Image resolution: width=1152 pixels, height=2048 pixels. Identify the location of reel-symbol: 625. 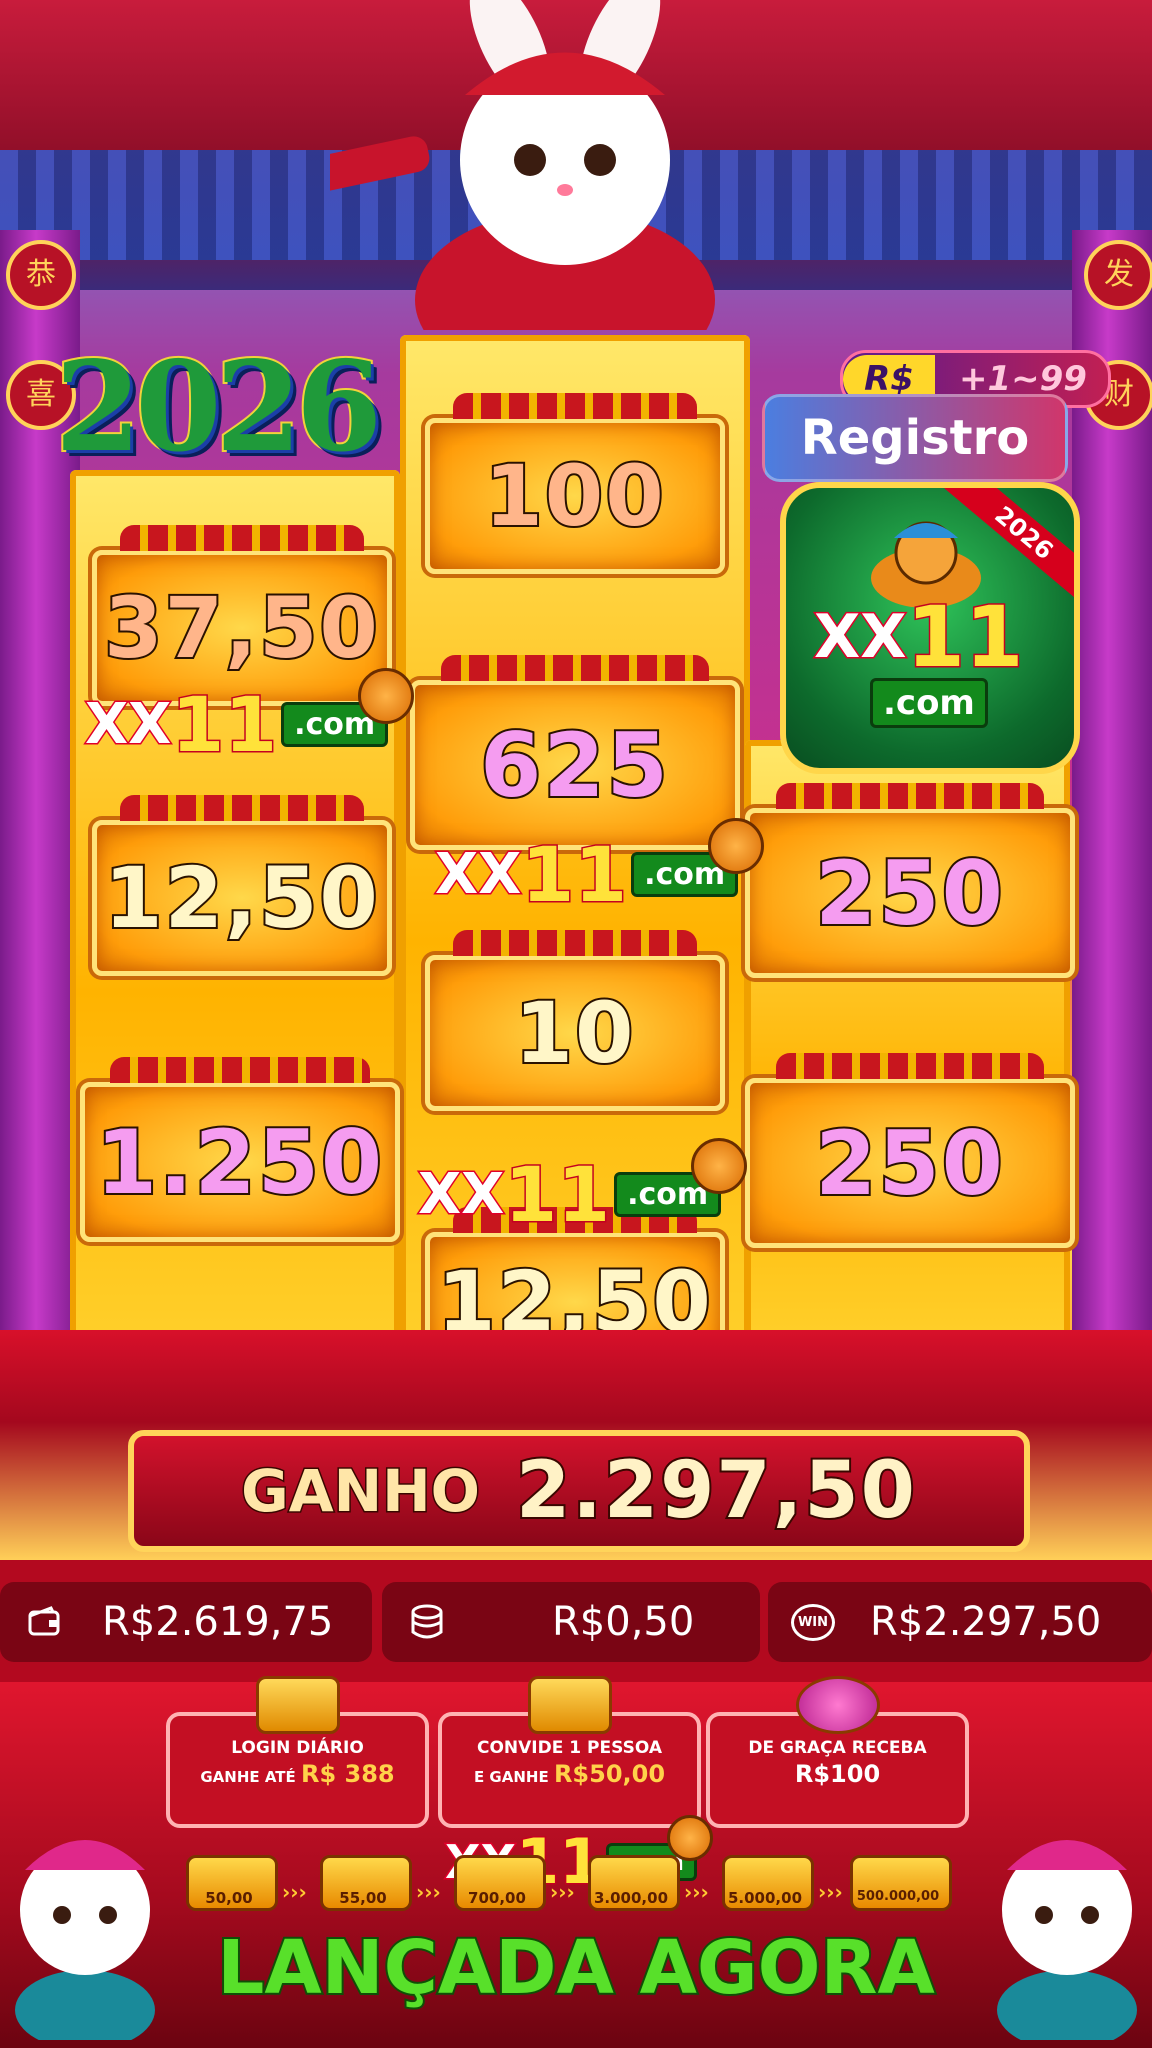
(575, 752).